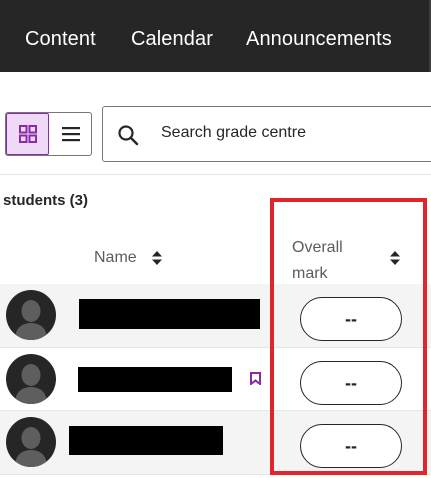 This screenshot has height=478, width=431. I want to click on students-count-heading: students (3), so click(46, 200).